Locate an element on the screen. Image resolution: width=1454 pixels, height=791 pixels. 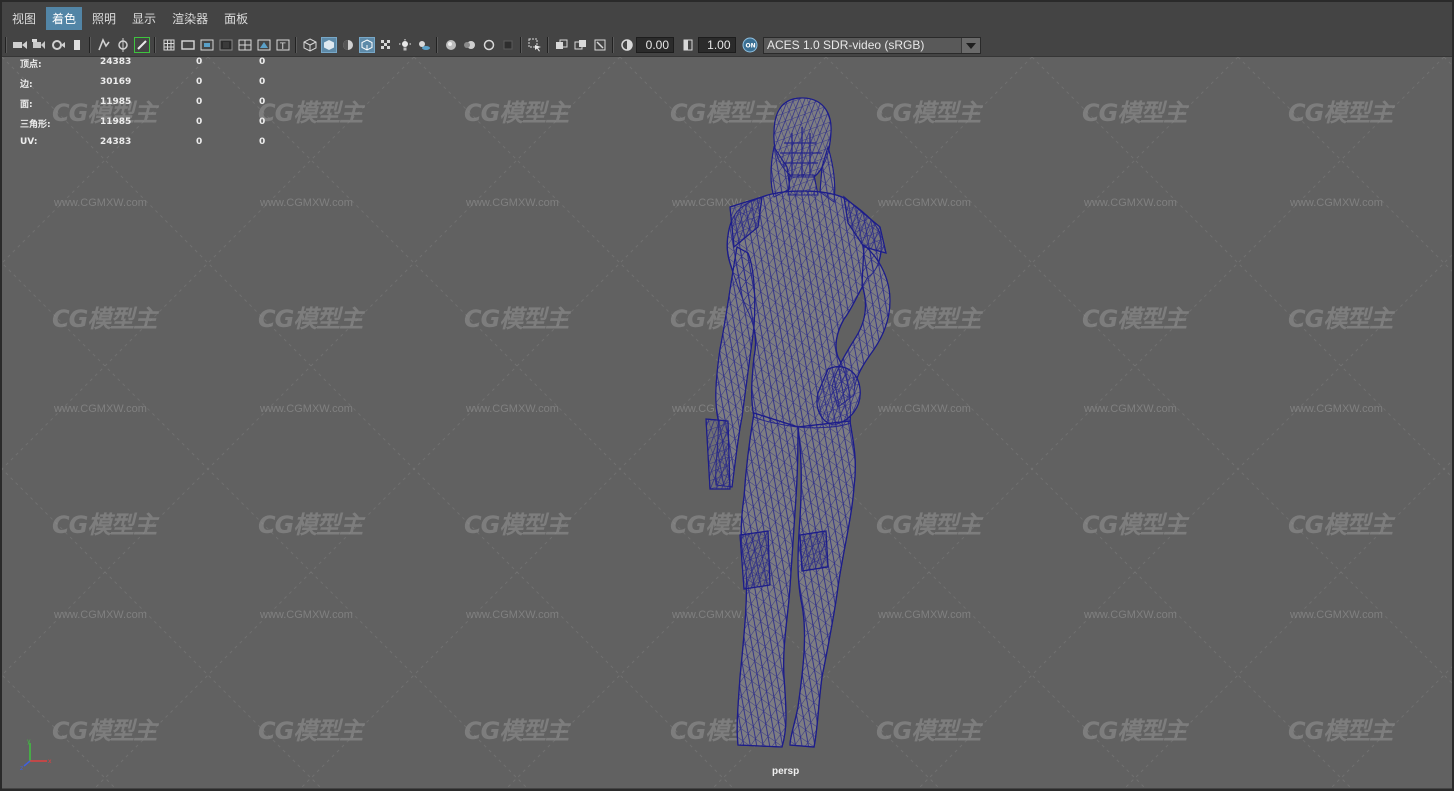
exposure-icon is located at coordinates (627, 45).